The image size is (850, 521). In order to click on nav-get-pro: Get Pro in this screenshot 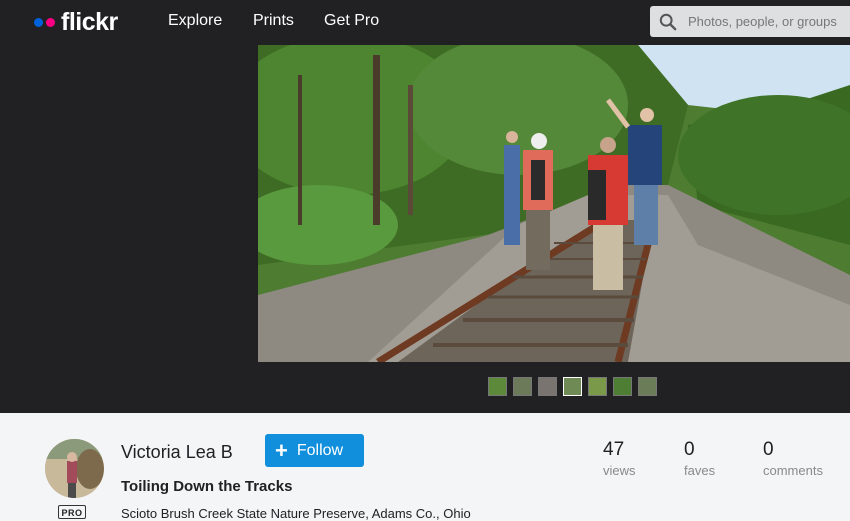, I will do `click(351, 21)`.